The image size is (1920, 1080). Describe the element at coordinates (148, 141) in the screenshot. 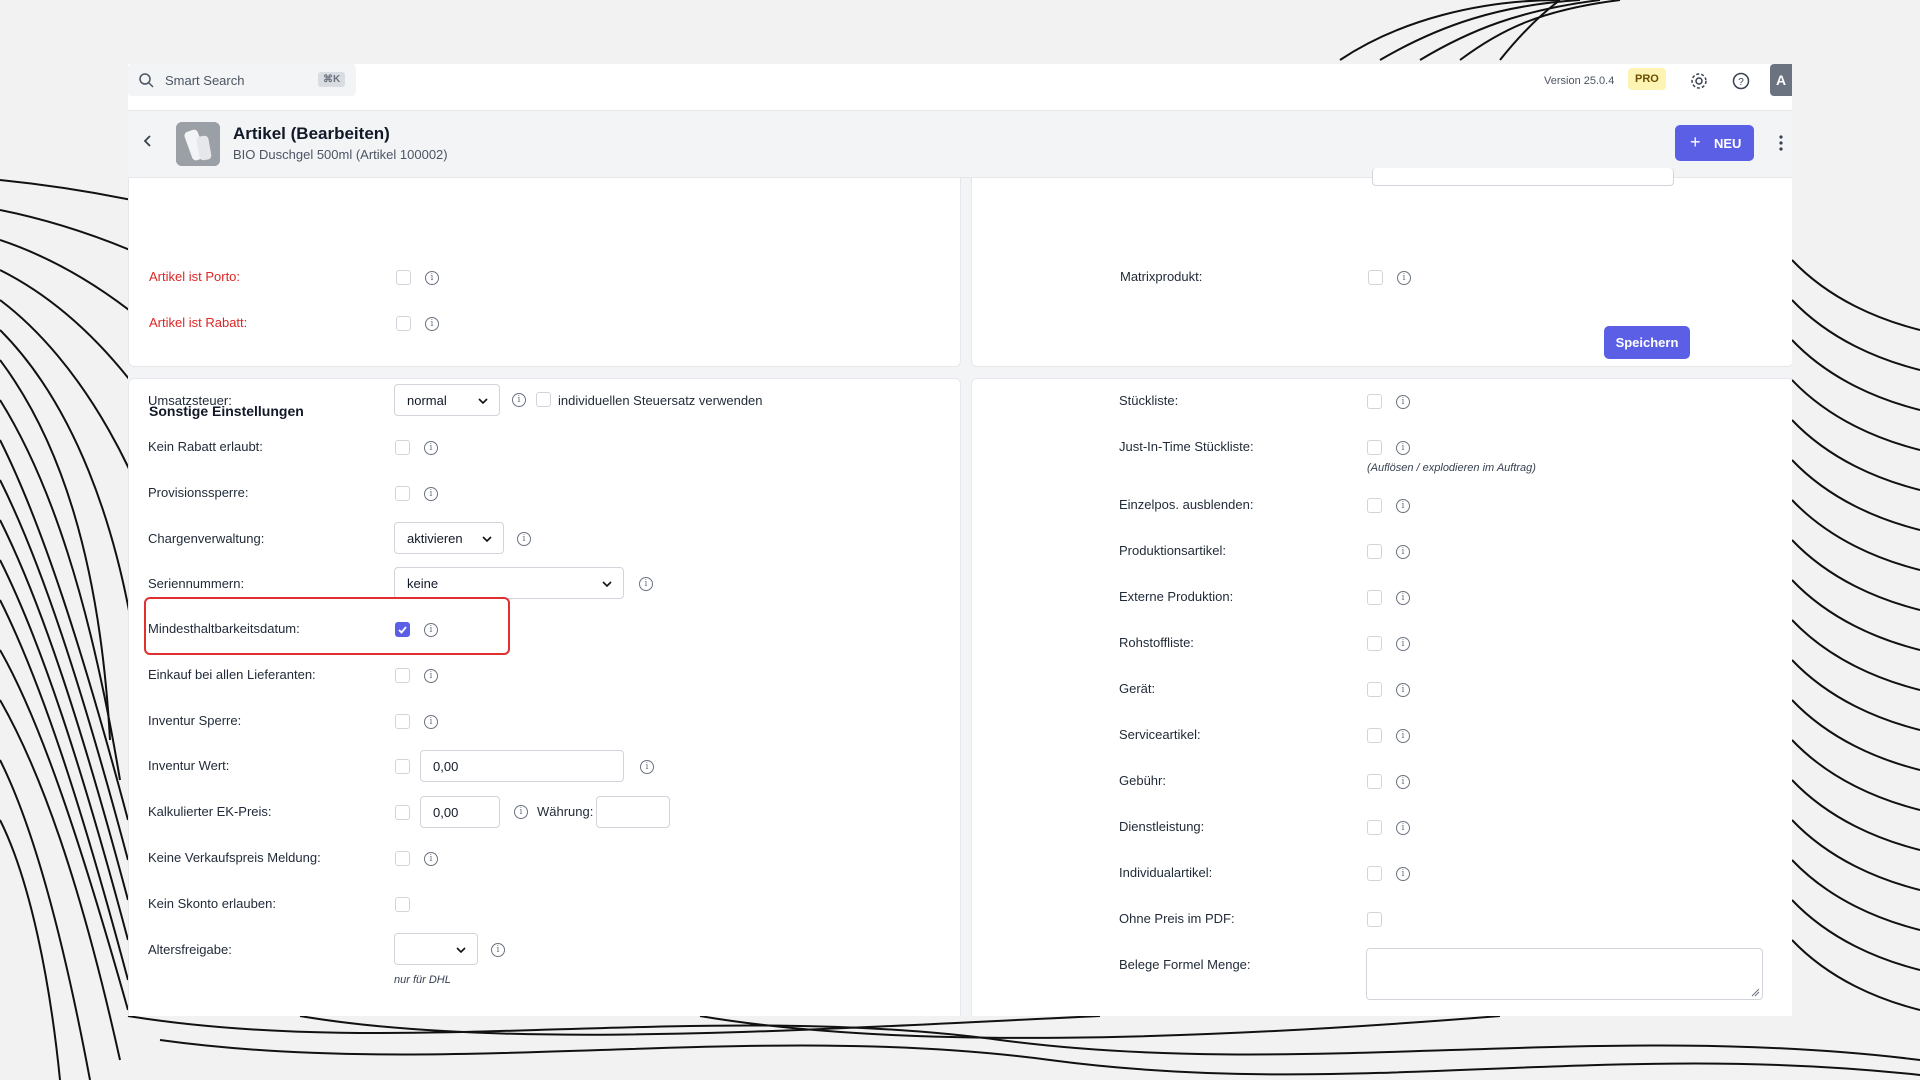

I see `back-arrow-icon` at that location.